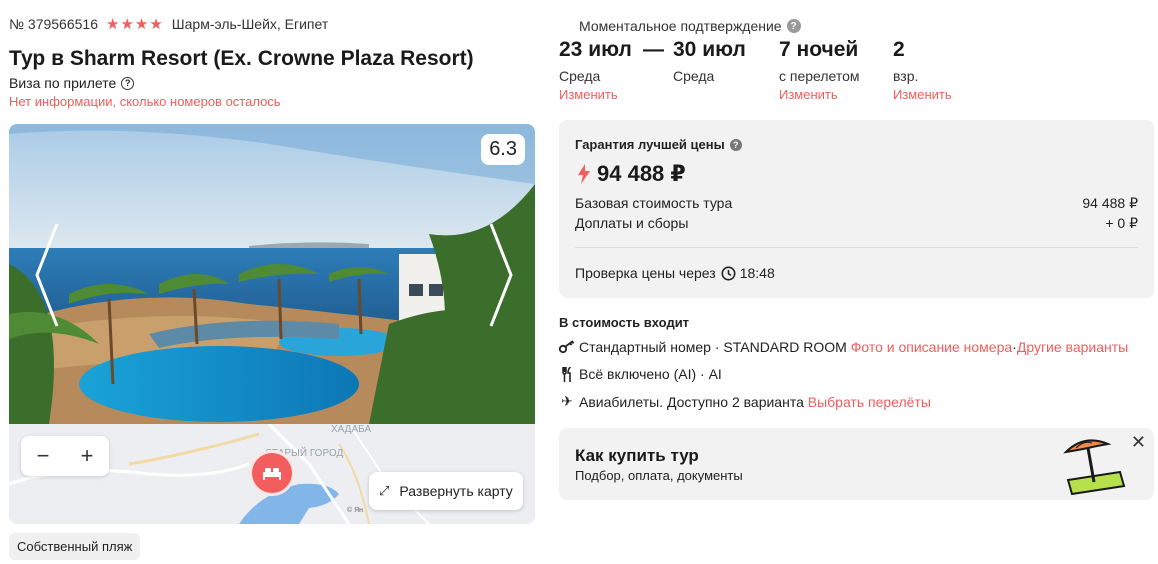  Describe the element at coordinates (713, 347) in the screenshot. I see `room-type: Стандартный номер · STANDARD ROOM` at that location.